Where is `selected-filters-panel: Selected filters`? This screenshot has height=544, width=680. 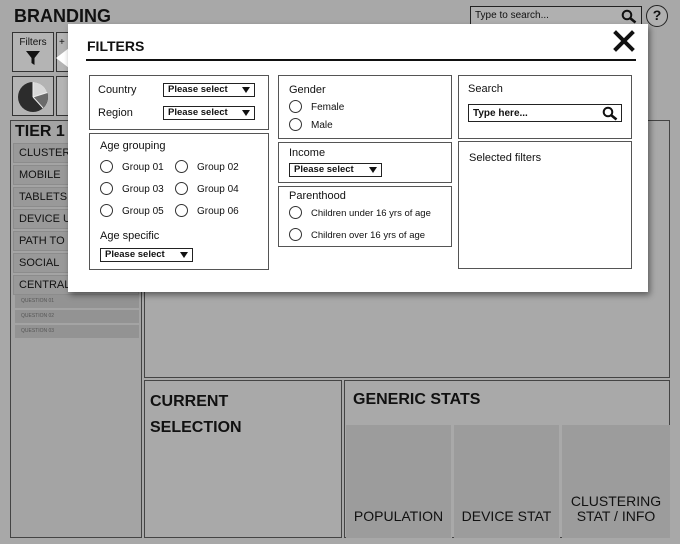
selected-filters-panel: Selected filters is located at coordinates (545, 205).